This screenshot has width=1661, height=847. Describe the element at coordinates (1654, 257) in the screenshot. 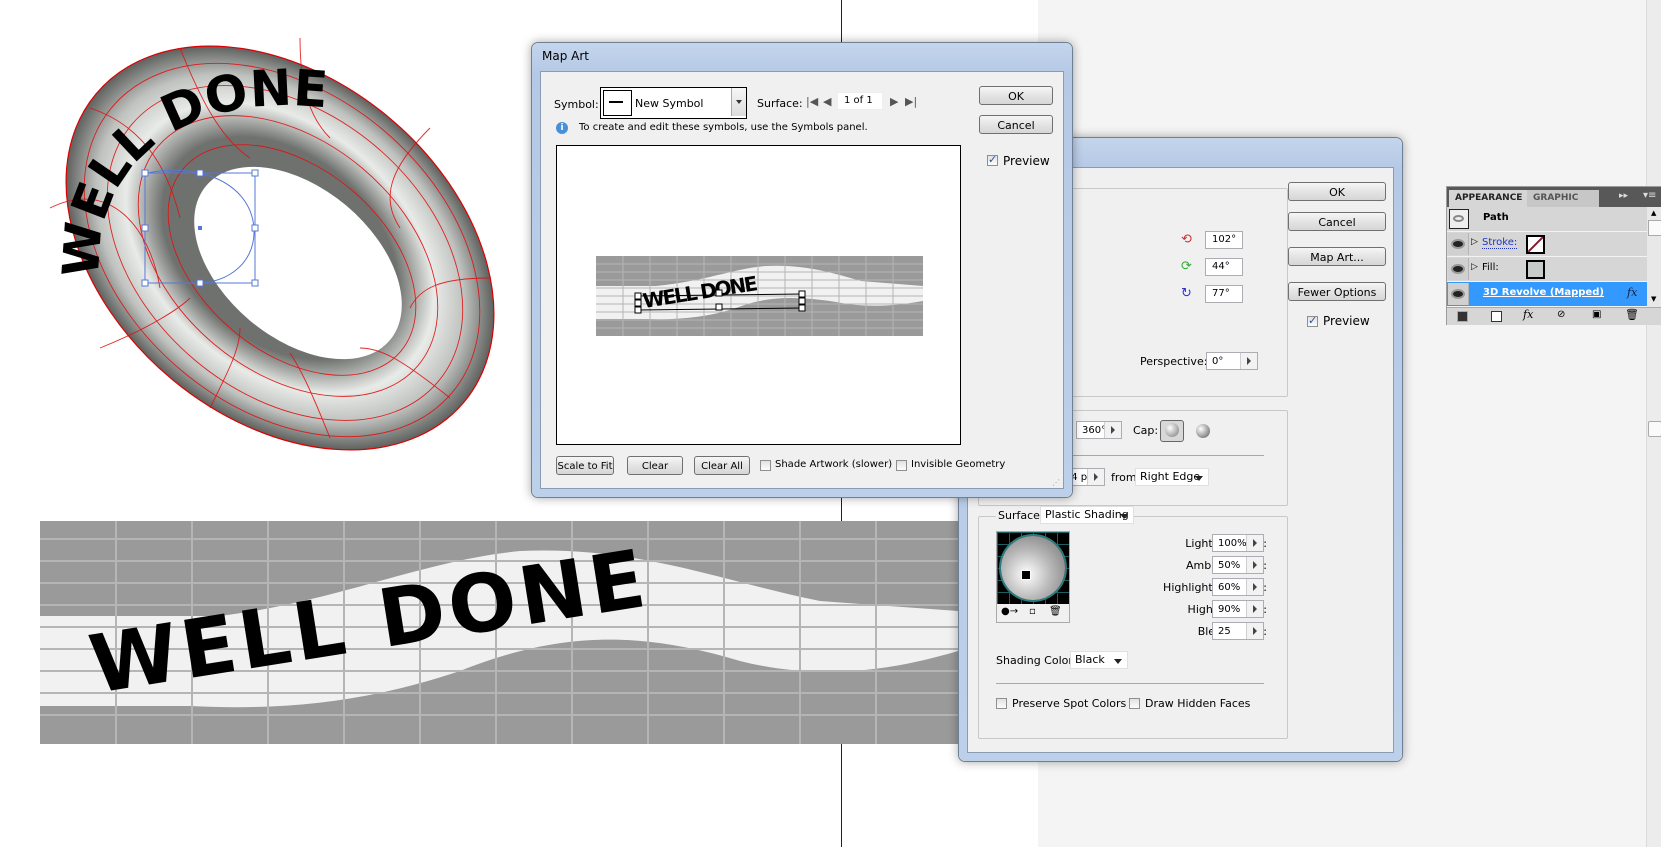

I see `panel-scrollbar: ▲ ▼` at that location.